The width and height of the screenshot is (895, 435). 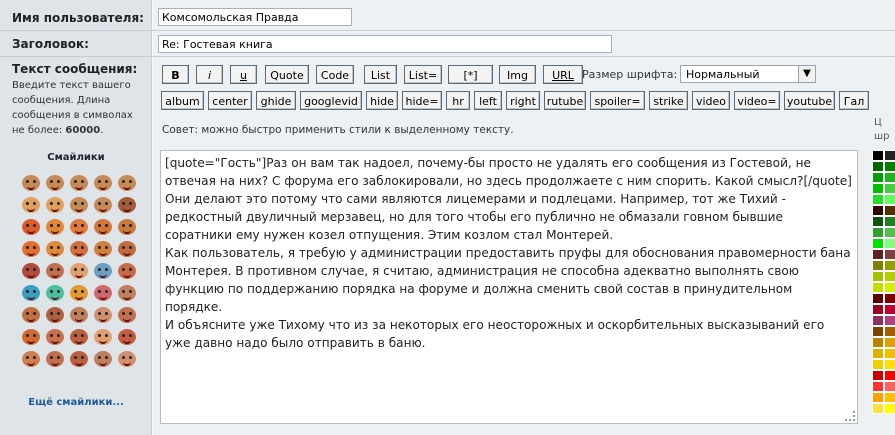 What do you see at coordinates (230, 100) in the screenshot?
I see `tag-button: center` at bounding box center [230, 100].